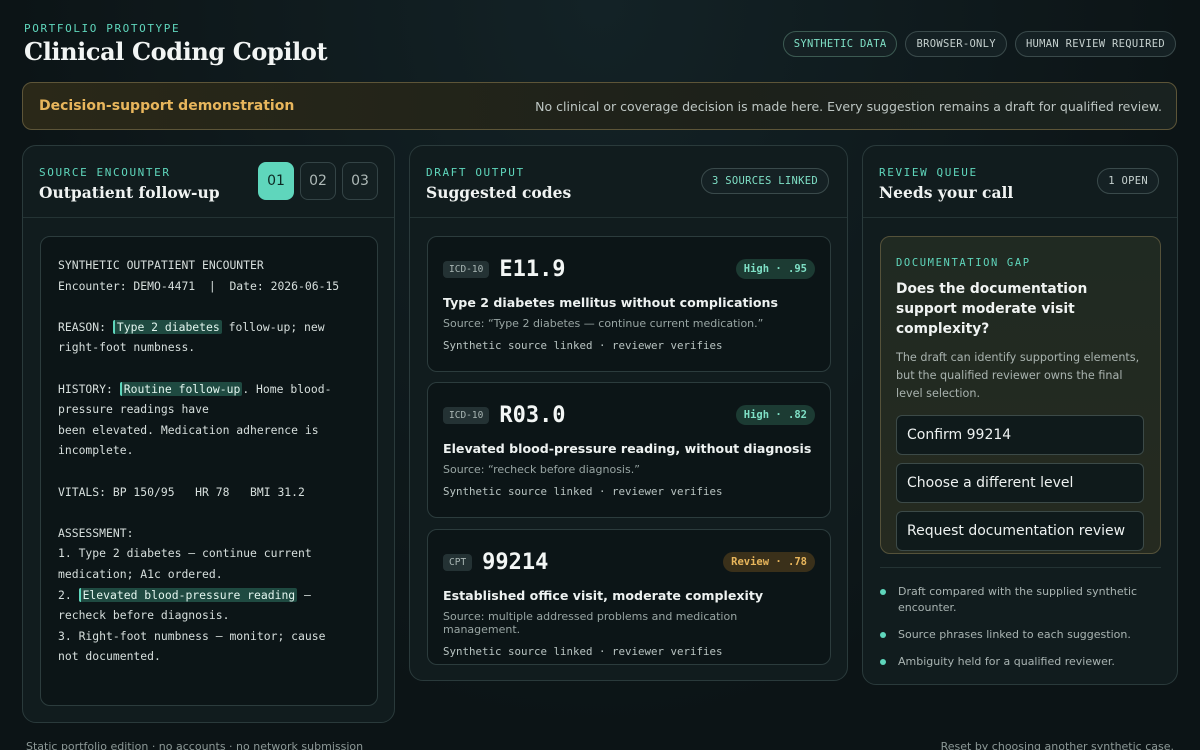 The height and width of the screenshot is (750, 1200). I want to click on reason-label: REASON:, so click(85, 326).